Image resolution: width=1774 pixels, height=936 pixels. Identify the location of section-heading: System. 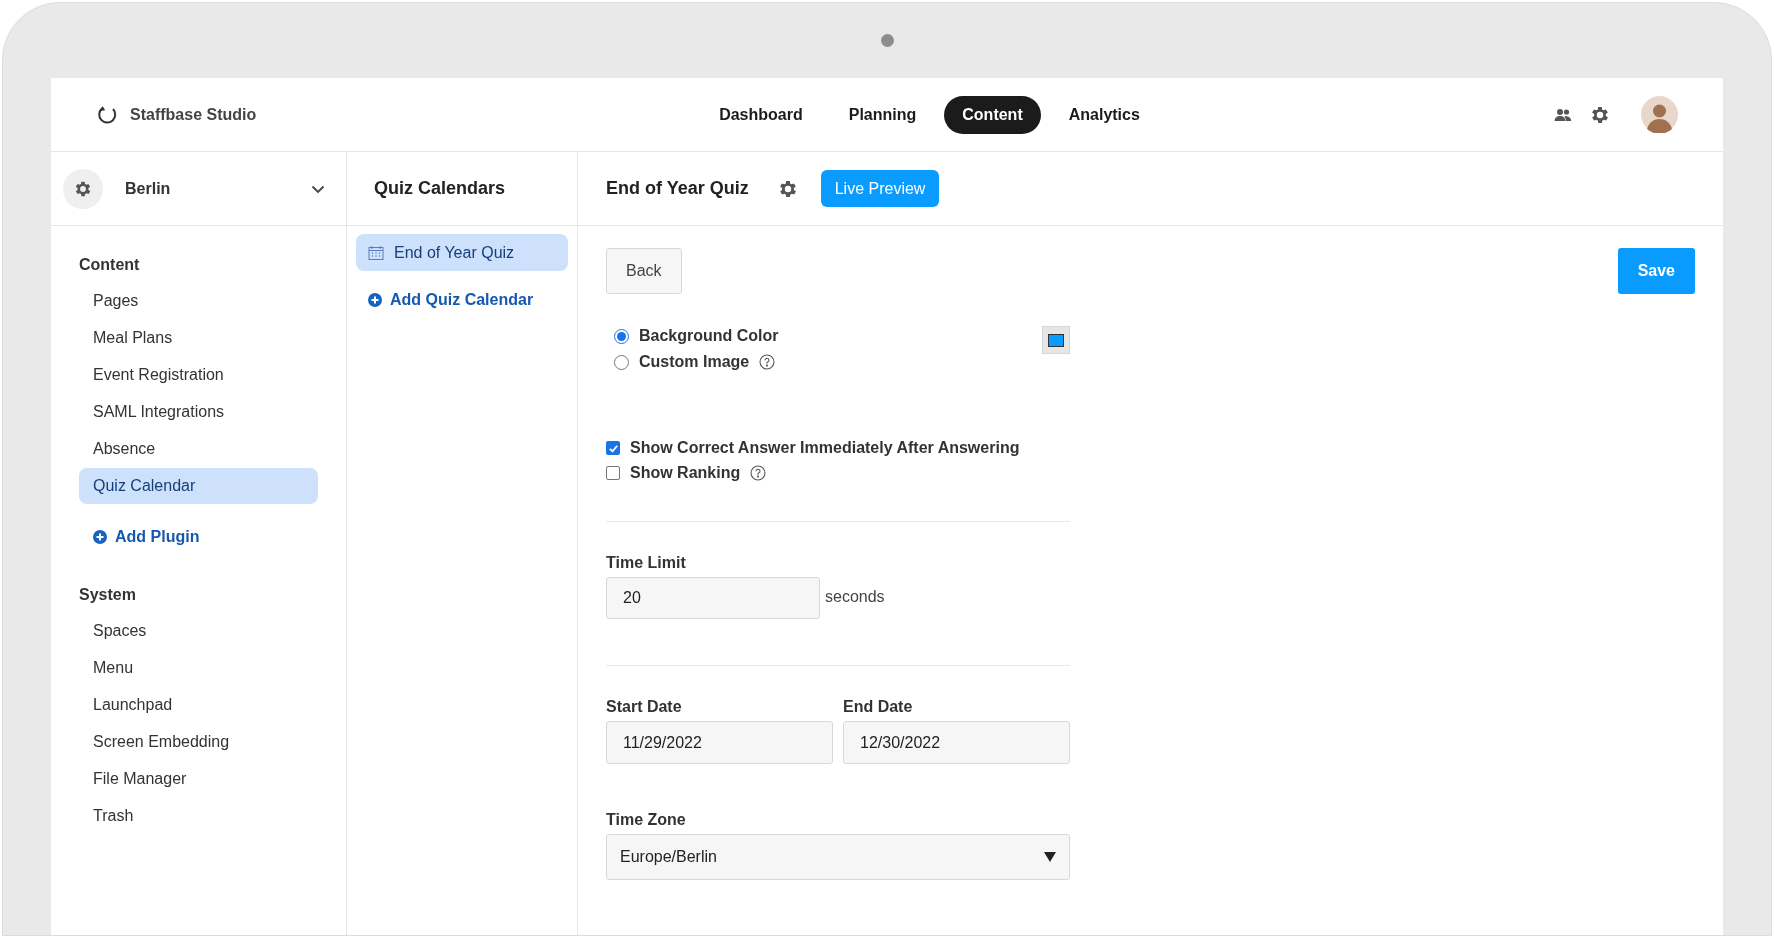
(108, 595).